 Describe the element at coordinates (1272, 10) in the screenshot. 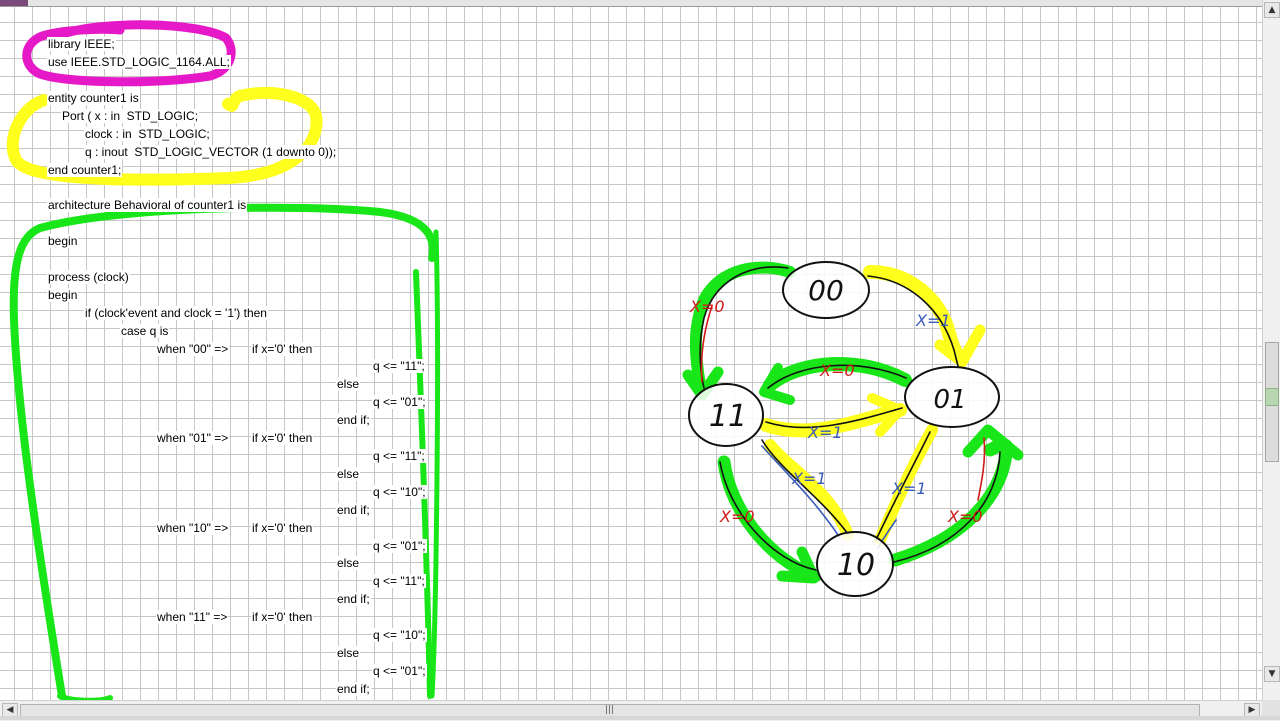

I see `scroll-up-icon: ▲` at that location.